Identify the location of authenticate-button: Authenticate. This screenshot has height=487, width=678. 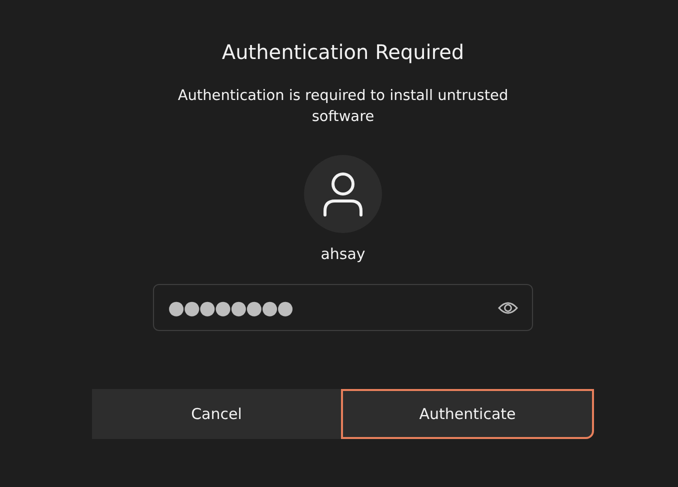
(467, 414).